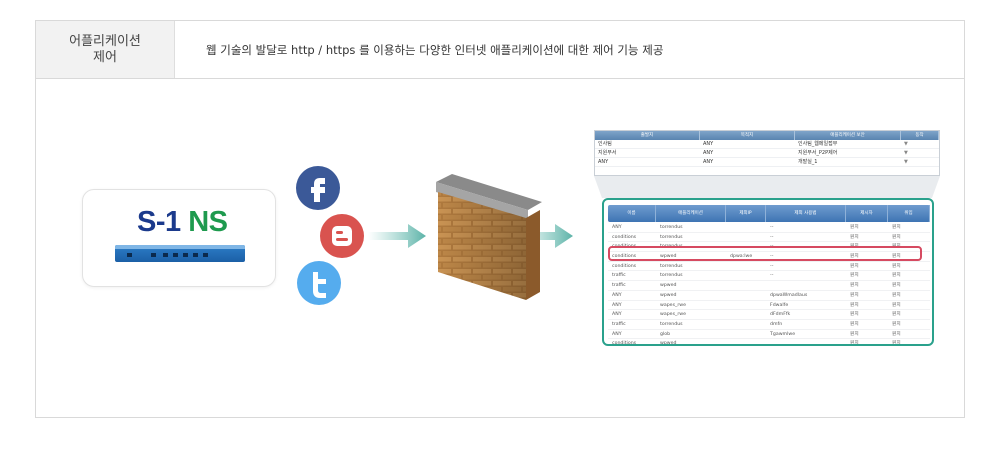  What do you see at coordinates (783, 334) in the screenshot?
I see `table-cell: Tgawmlwe` at bounding box center [783, 334].